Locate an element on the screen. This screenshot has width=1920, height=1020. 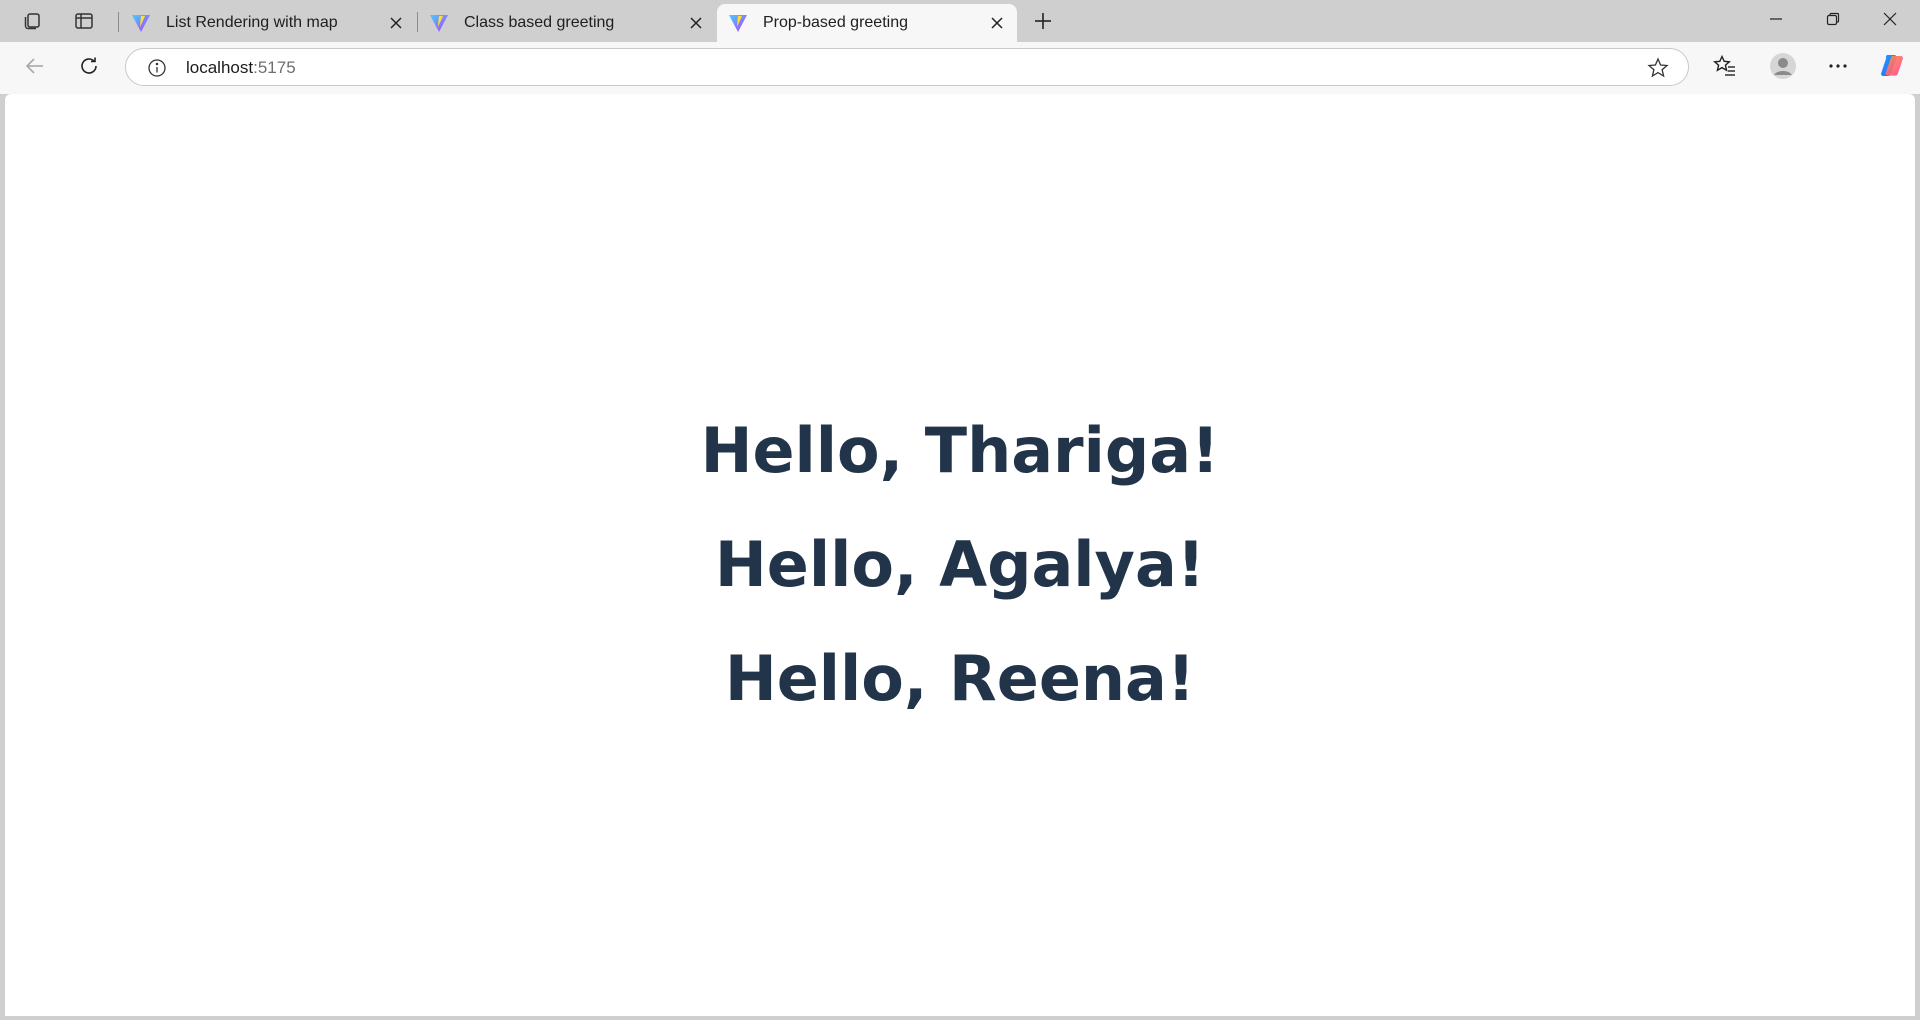
url-port: :5175 is located at coordinates (274, 67).